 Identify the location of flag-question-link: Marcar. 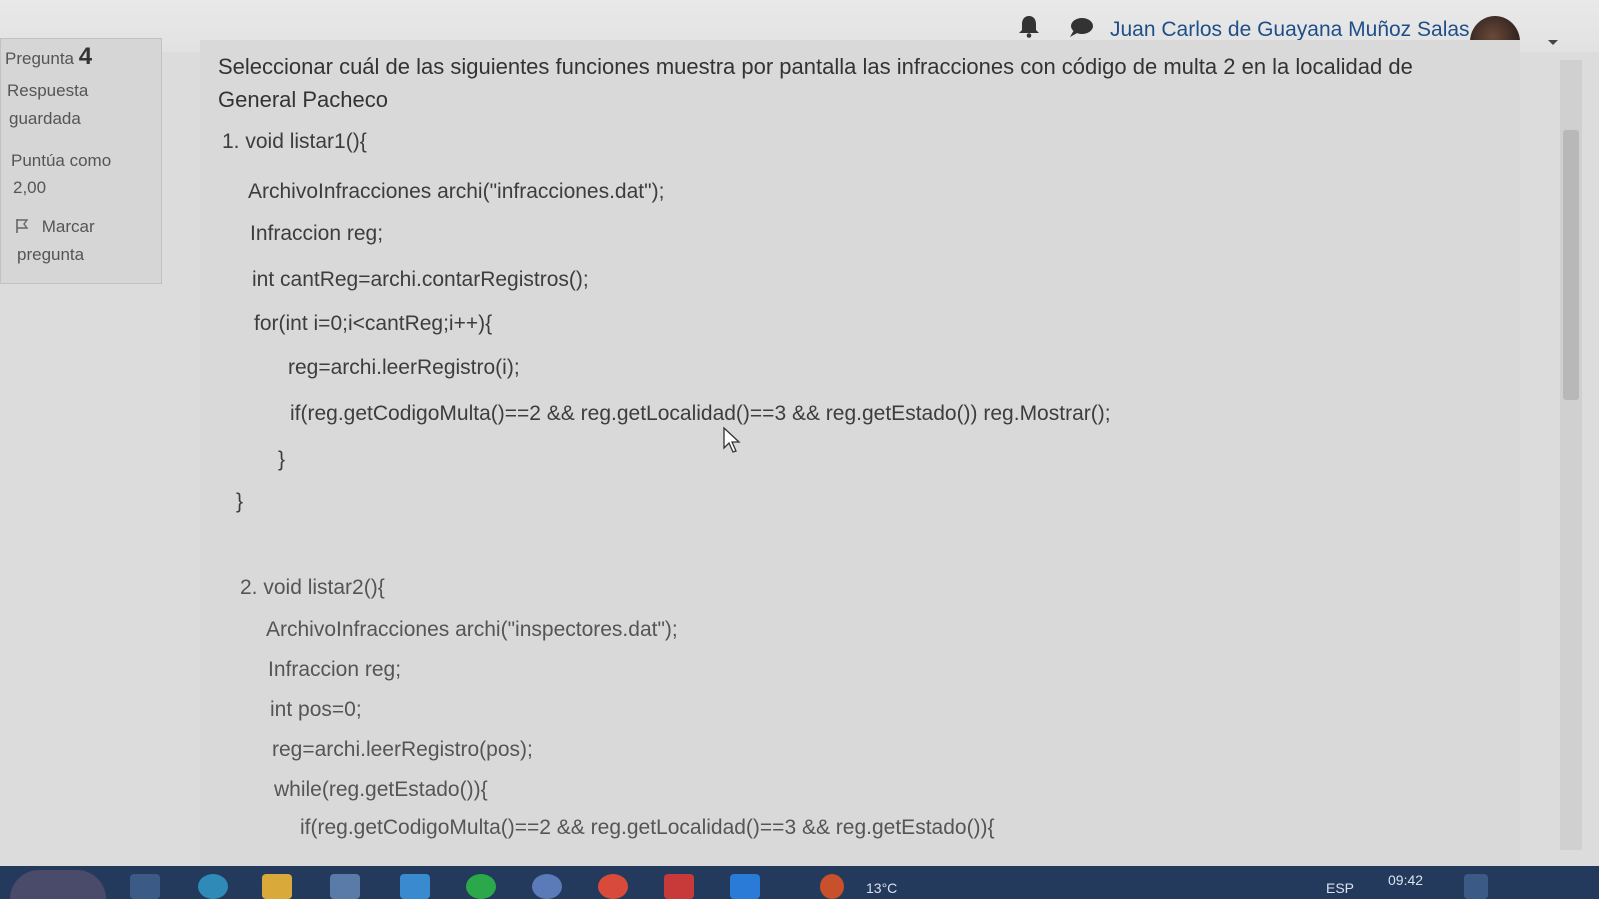
(55, 227).